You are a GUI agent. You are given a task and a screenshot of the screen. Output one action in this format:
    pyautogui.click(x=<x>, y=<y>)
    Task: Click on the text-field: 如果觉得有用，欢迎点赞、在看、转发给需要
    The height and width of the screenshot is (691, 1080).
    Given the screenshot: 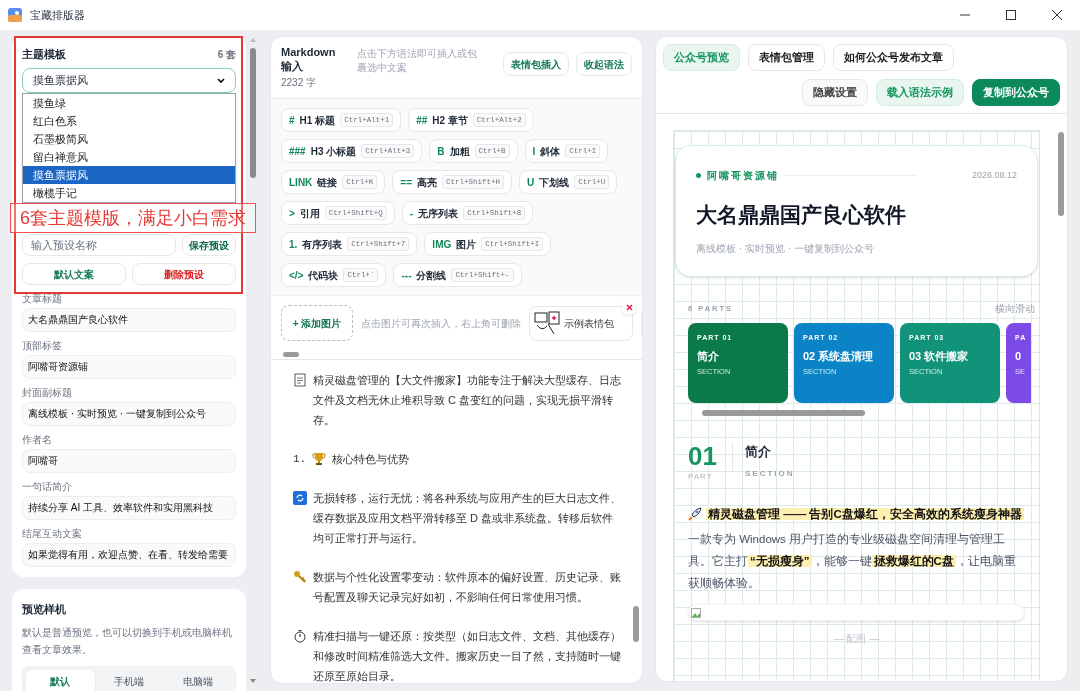 What is the action you would take?
    pyautogui.click(x=129, y=555)
    